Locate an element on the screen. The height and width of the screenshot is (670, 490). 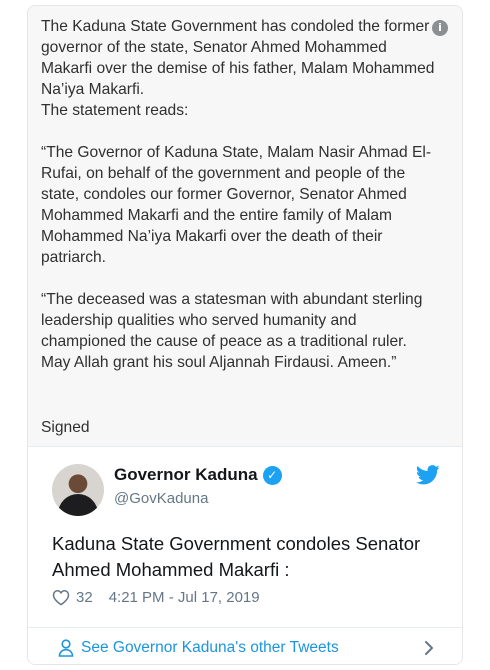
paragraph-statement-label: The statement reads: is located at coordinates (115, 110).